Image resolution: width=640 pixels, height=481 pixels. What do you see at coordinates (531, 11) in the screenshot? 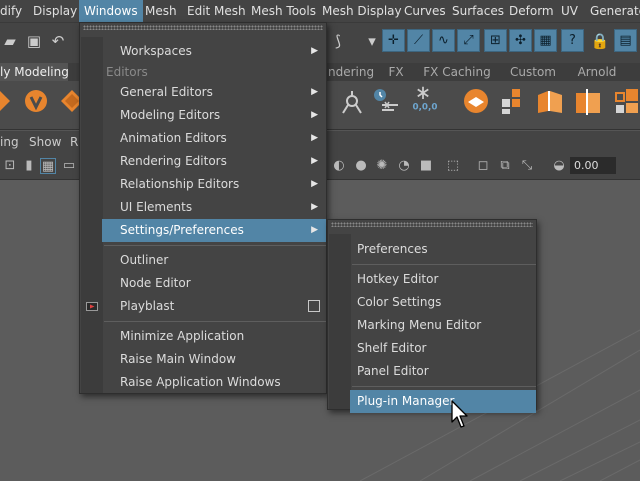
I see `menu-deform: Deform` at bounding box center [531, 11].